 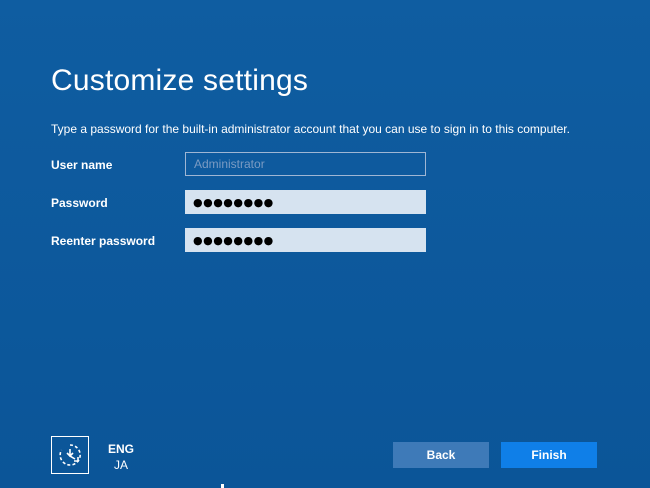 What do you see at coordinates (121, 457) in the screenshot?
I see `language-indicator: ENG JA` at bounding box center [121, 457].